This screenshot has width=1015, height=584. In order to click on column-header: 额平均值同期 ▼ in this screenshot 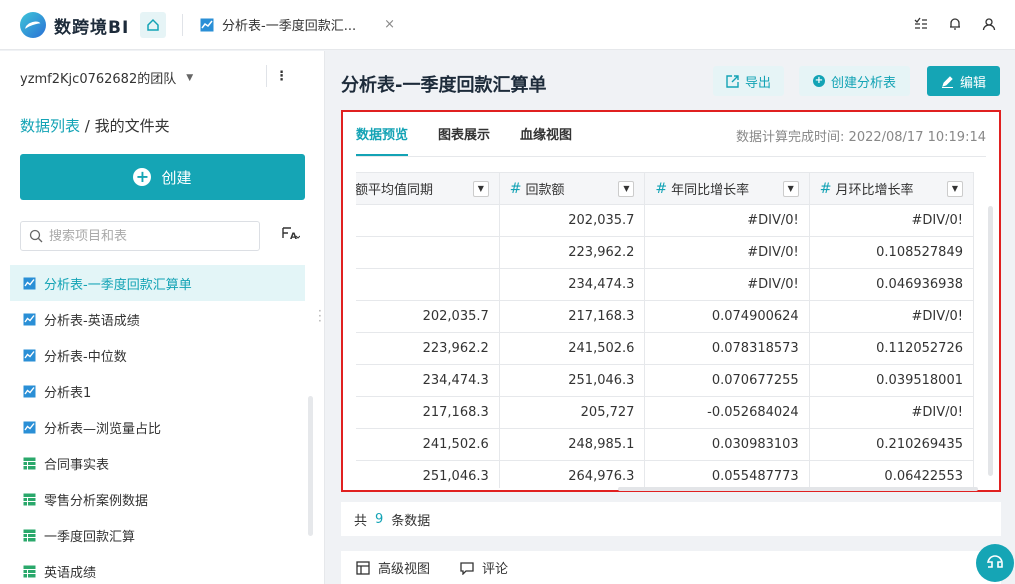, I will do `click(428, 188)`.